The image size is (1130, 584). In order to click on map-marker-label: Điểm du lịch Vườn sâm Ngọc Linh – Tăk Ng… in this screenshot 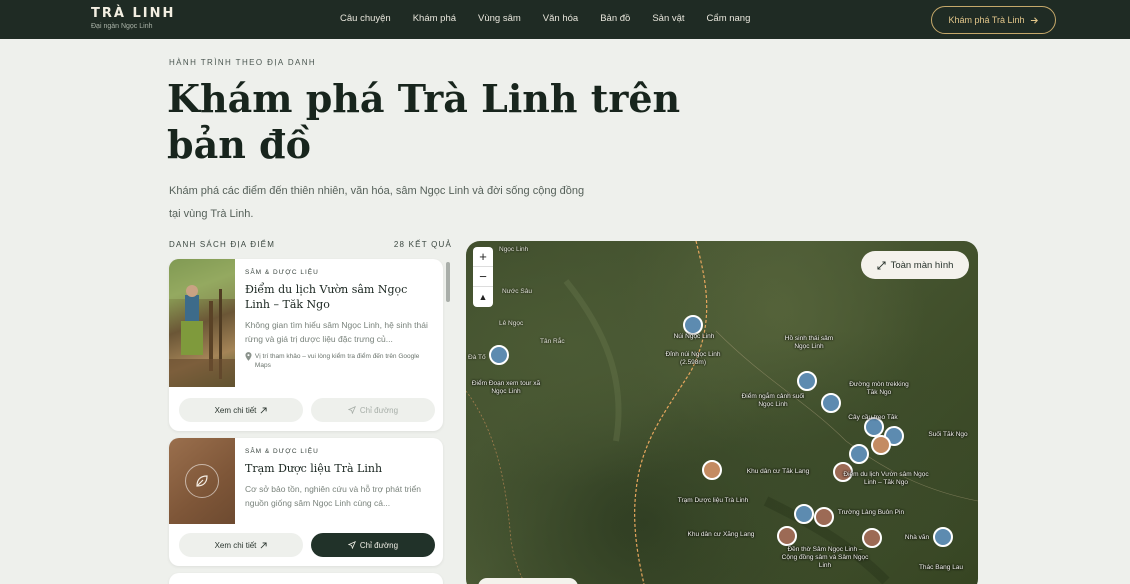, I will do `click(886, 478)`.